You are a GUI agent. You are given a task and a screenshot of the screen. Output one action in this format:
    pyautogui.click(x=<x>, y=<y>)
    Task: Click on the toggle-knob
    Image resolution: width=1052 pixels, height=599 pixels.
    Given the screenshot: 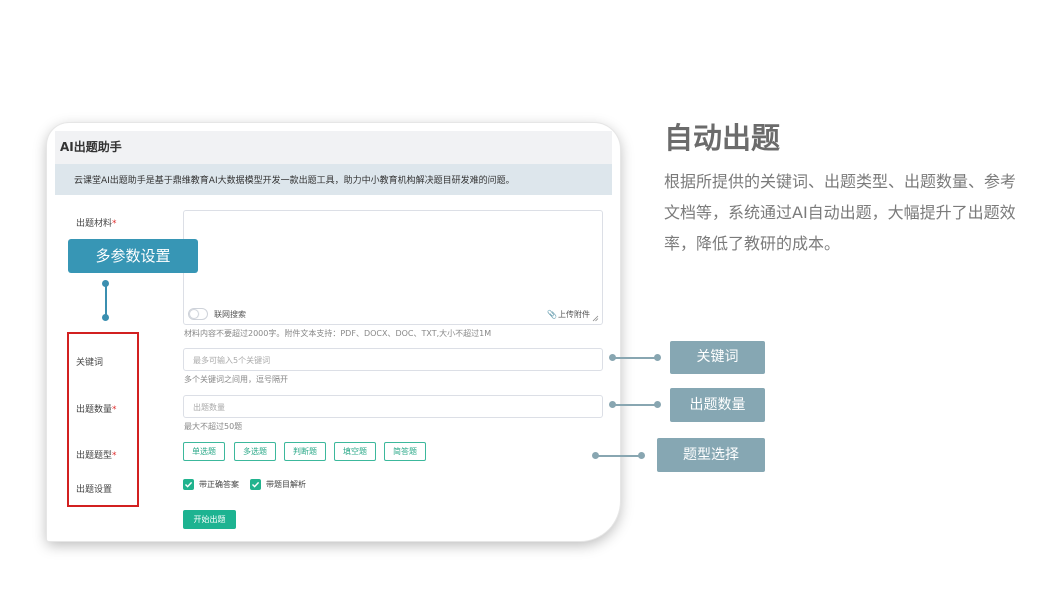 What is the action you would take?
    pyautogui.click(x=194, y=314)
    